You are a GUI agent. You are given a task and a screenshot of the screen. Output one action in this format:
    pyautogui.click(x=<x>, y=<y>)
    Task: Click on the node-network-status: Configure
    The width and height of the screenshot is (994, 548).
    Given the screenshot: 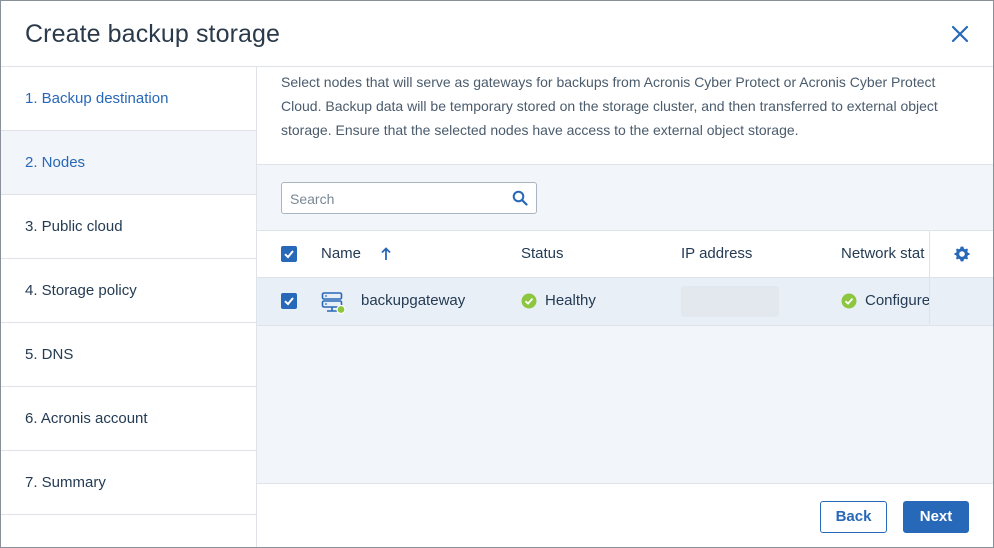 What is the action you would take?
    pyautogui.click(x=897, y=300)
    